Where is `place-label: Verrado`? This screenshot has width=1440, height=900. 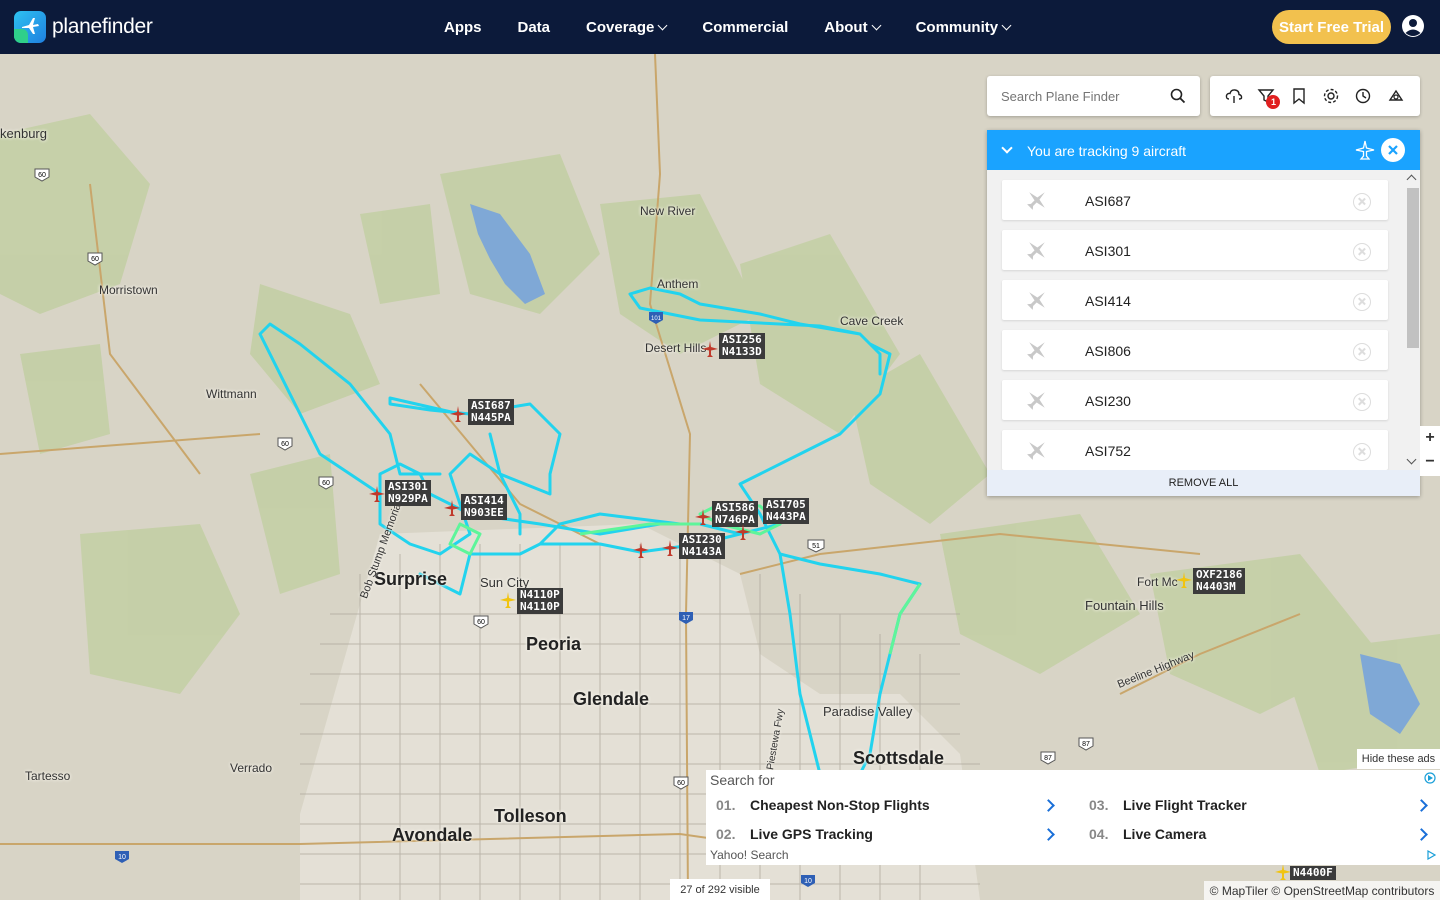 place-label: Verrado is located at coordinates (251, 768).